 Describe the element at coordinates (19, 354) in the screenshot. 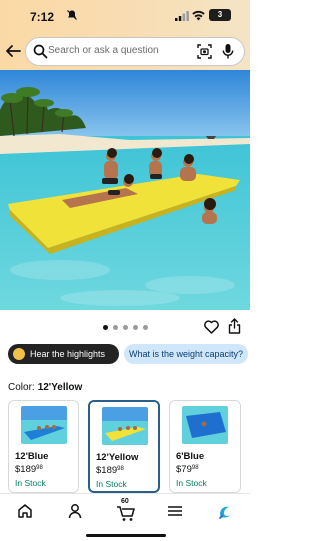

I see `speaker-icon` at that location.